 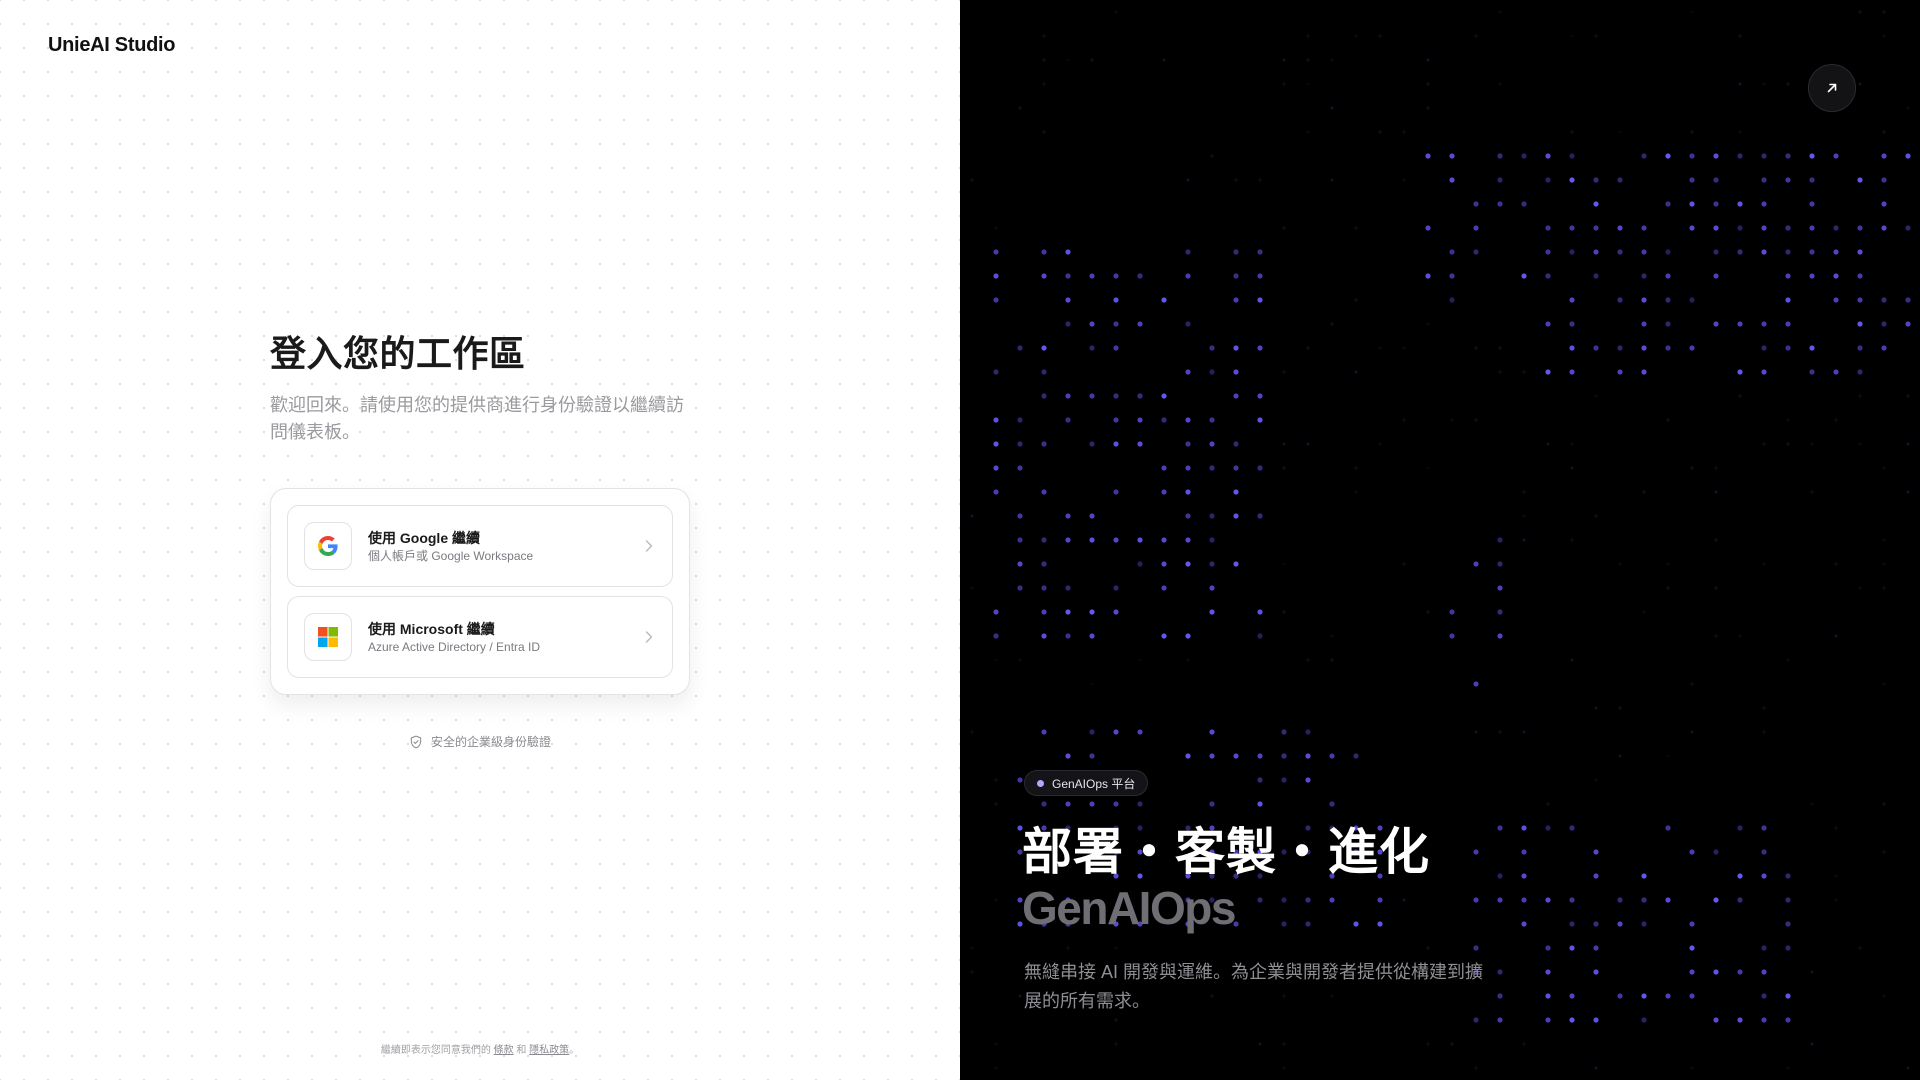 I want to click on chevron-right-icon, so click(x=649, y=546).